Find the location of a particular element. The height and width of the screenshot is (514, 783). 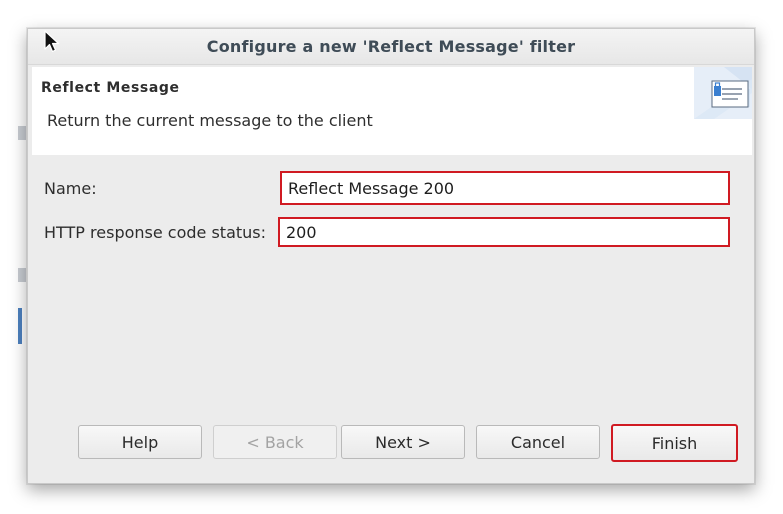

dialog-title: Configure a new 'Reflect Message' filter is located at coordinates (391, 46).